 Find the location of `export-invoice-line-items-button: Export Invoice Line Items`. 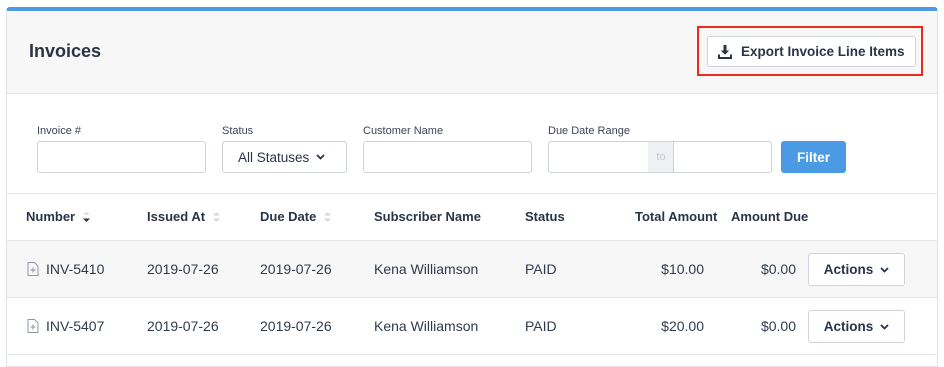

export-invoice-line-items-button: Export Invoice Line Items is located at coordinates (811, 51).